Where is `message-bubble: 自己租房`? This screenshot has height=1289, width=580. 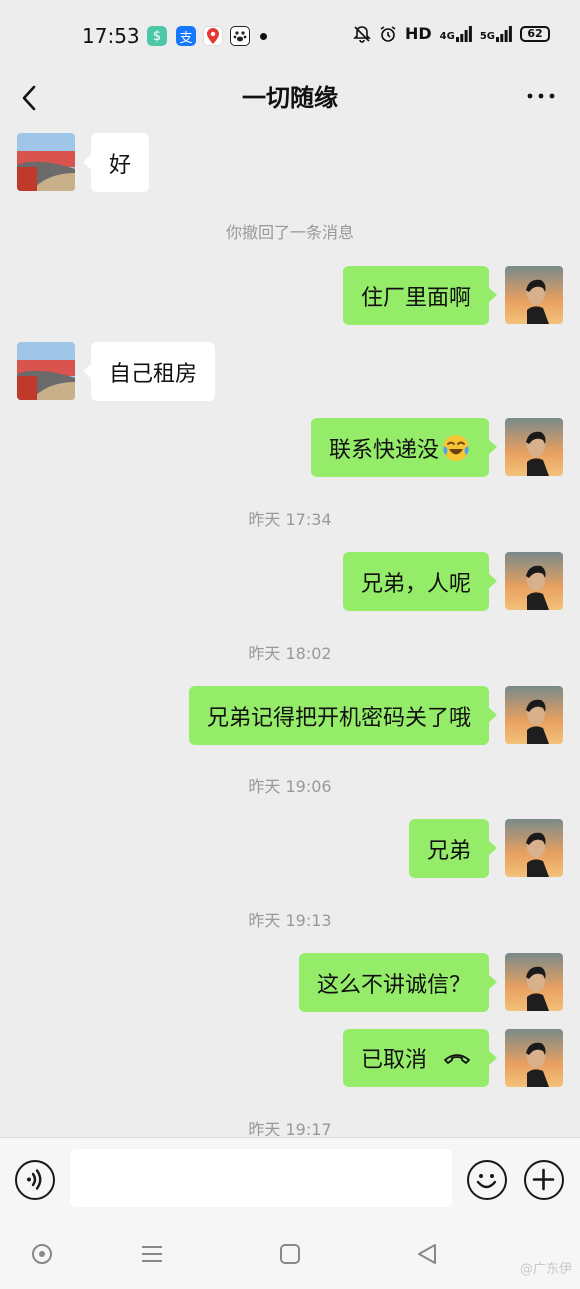
message-bubble: 自己租房 is located at coordinates (149, 371).